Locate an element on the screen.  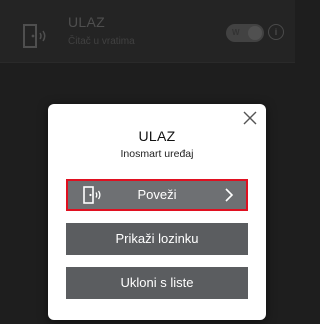
connect-label: Poveži is located at coordinates (157, 194).